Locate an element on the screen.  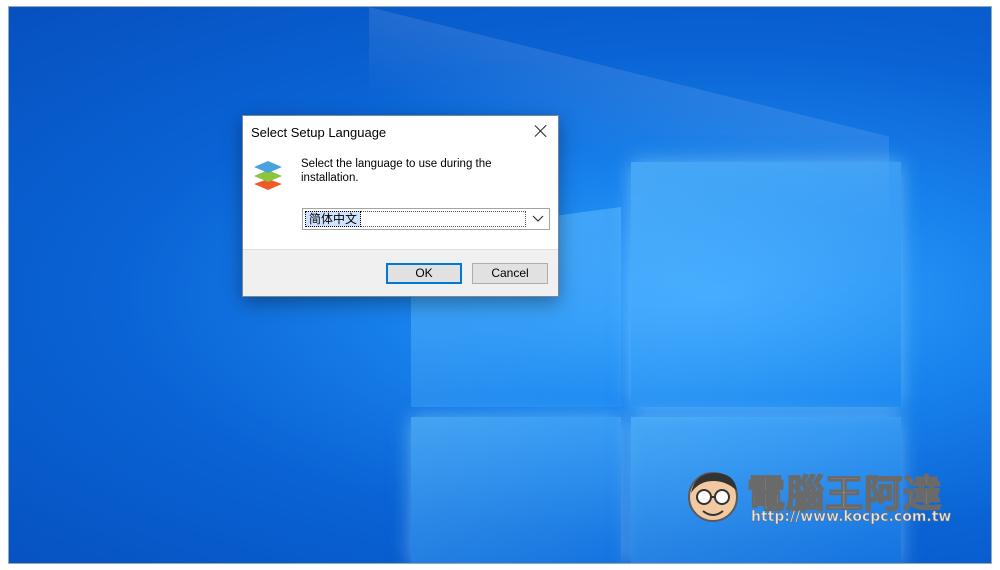
mascot-face-icon is located at coordinates (713, 497).